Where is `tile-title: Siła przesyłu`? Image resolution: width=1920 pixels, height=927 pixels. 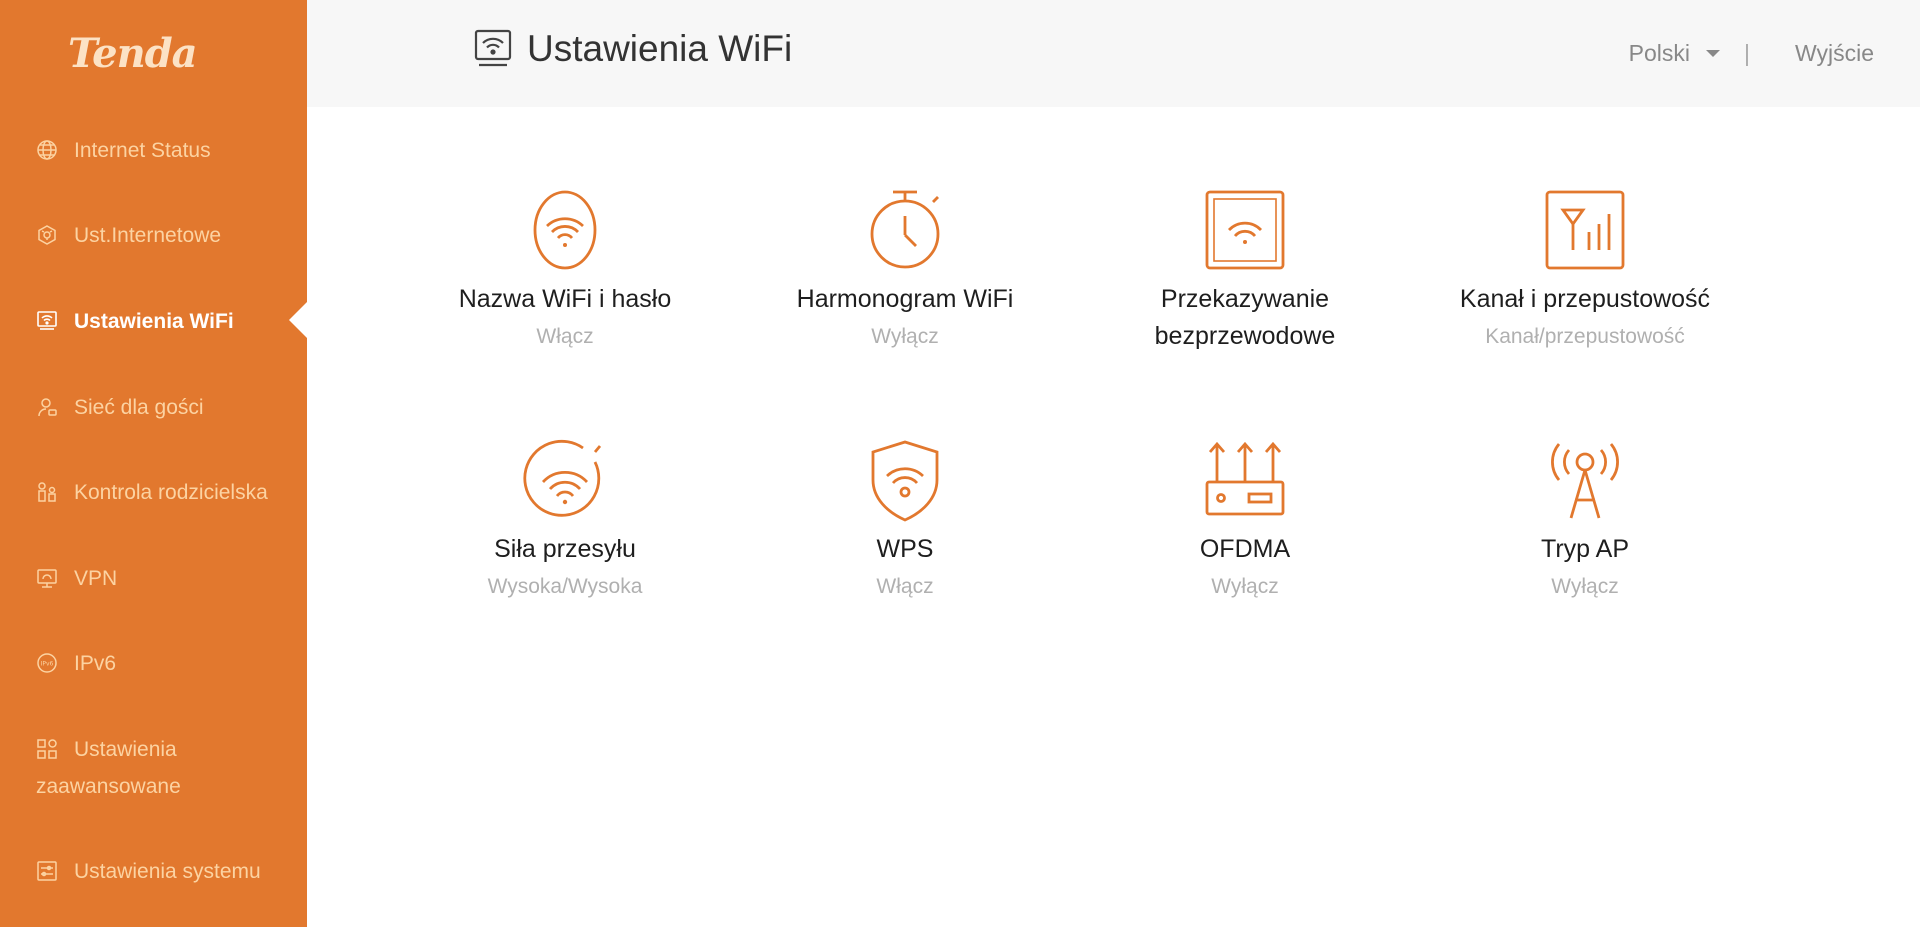
tile-title: Siła przesyłu is located at coordinates (565, 549).